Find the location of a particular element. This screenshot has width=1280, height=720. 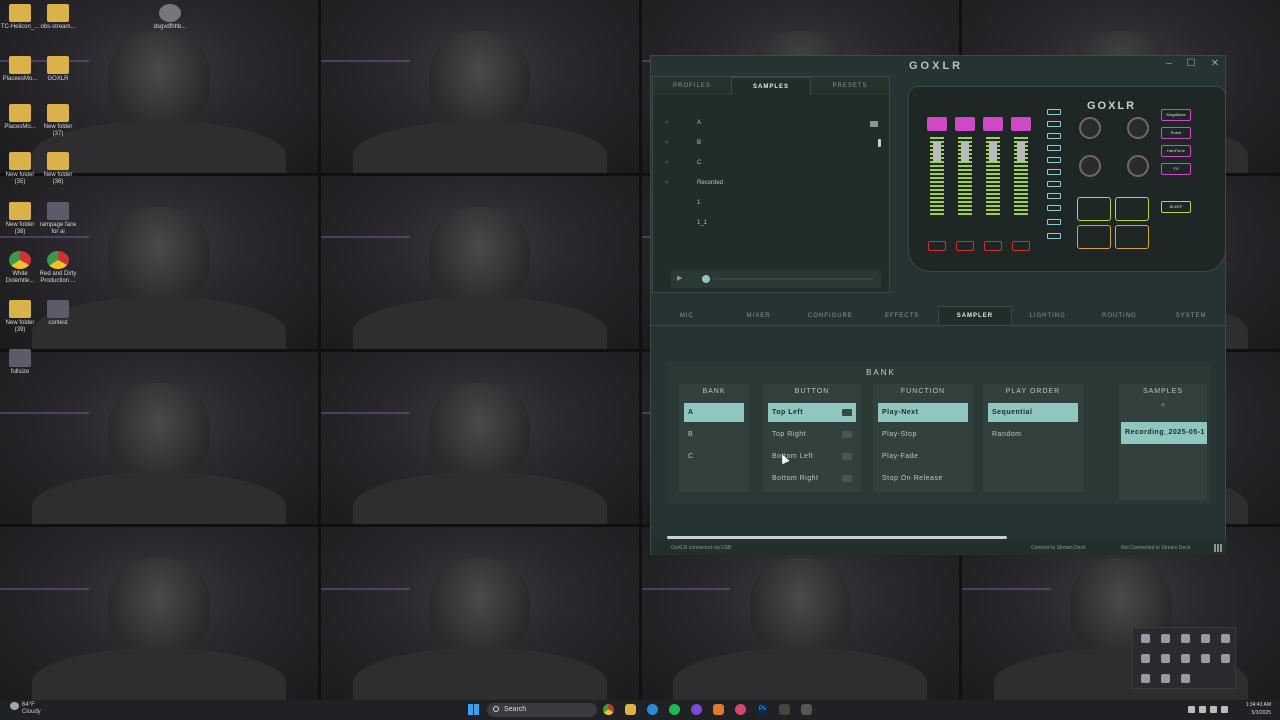

photoshop-icon: Ps is located at coordinates (762, 709).